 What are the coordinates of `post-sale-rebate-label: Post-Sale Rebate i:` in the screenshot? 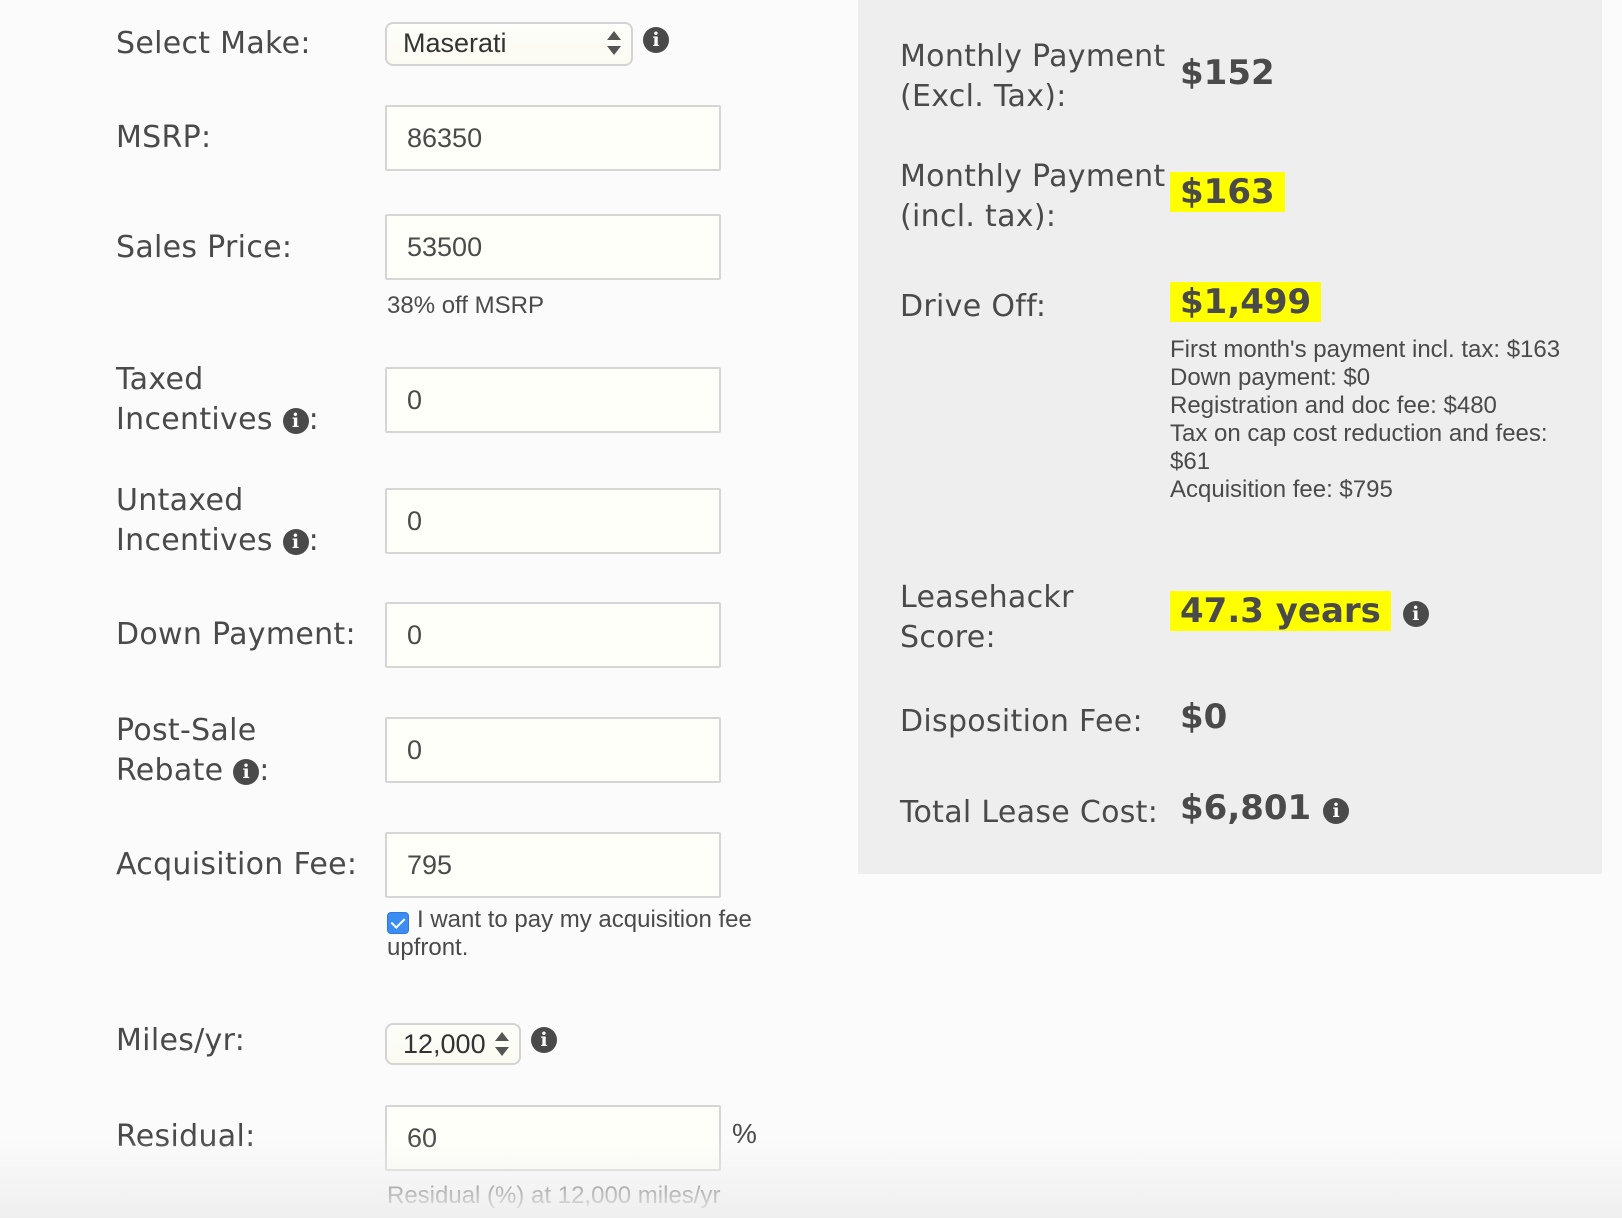 It's located at (193, 751).